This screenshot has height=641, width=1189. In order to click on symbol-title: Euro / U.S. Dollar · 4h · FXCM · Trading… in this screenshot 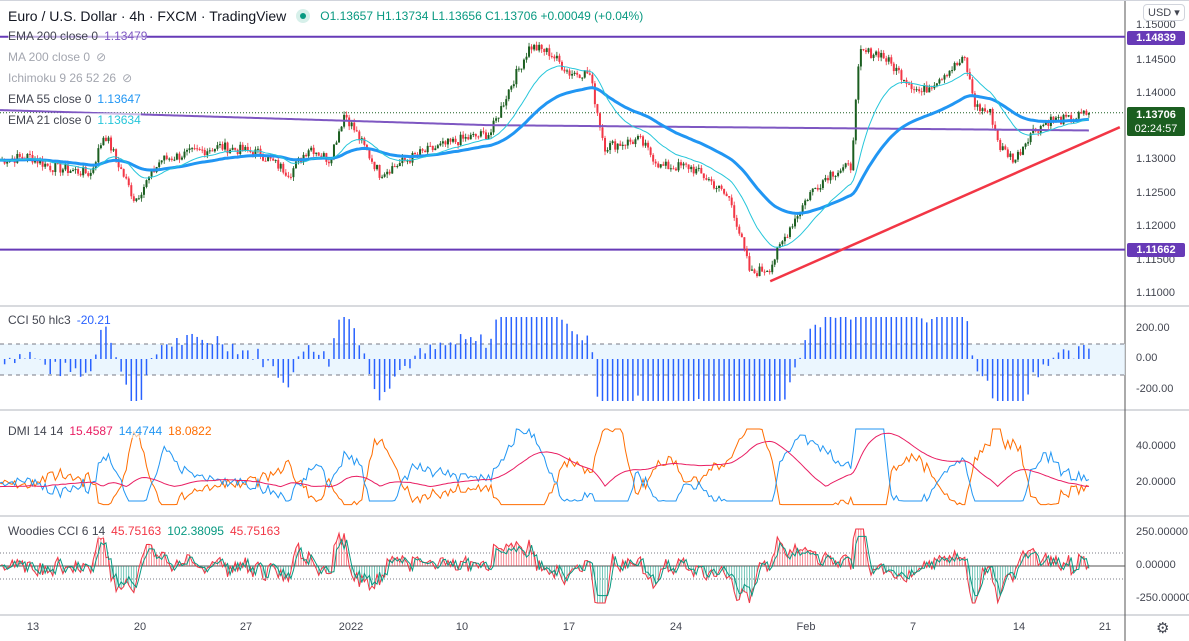, I will do `click(147, 16)`.